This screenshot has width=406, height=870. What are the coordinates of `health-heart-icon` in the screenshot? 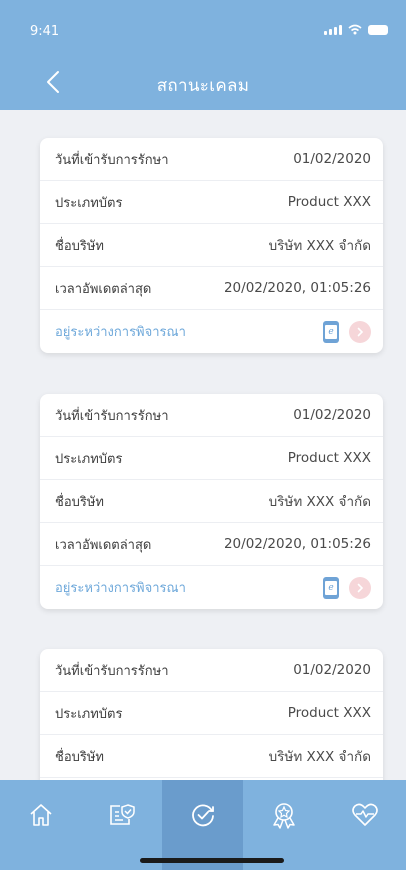 It's located at (364, 814).